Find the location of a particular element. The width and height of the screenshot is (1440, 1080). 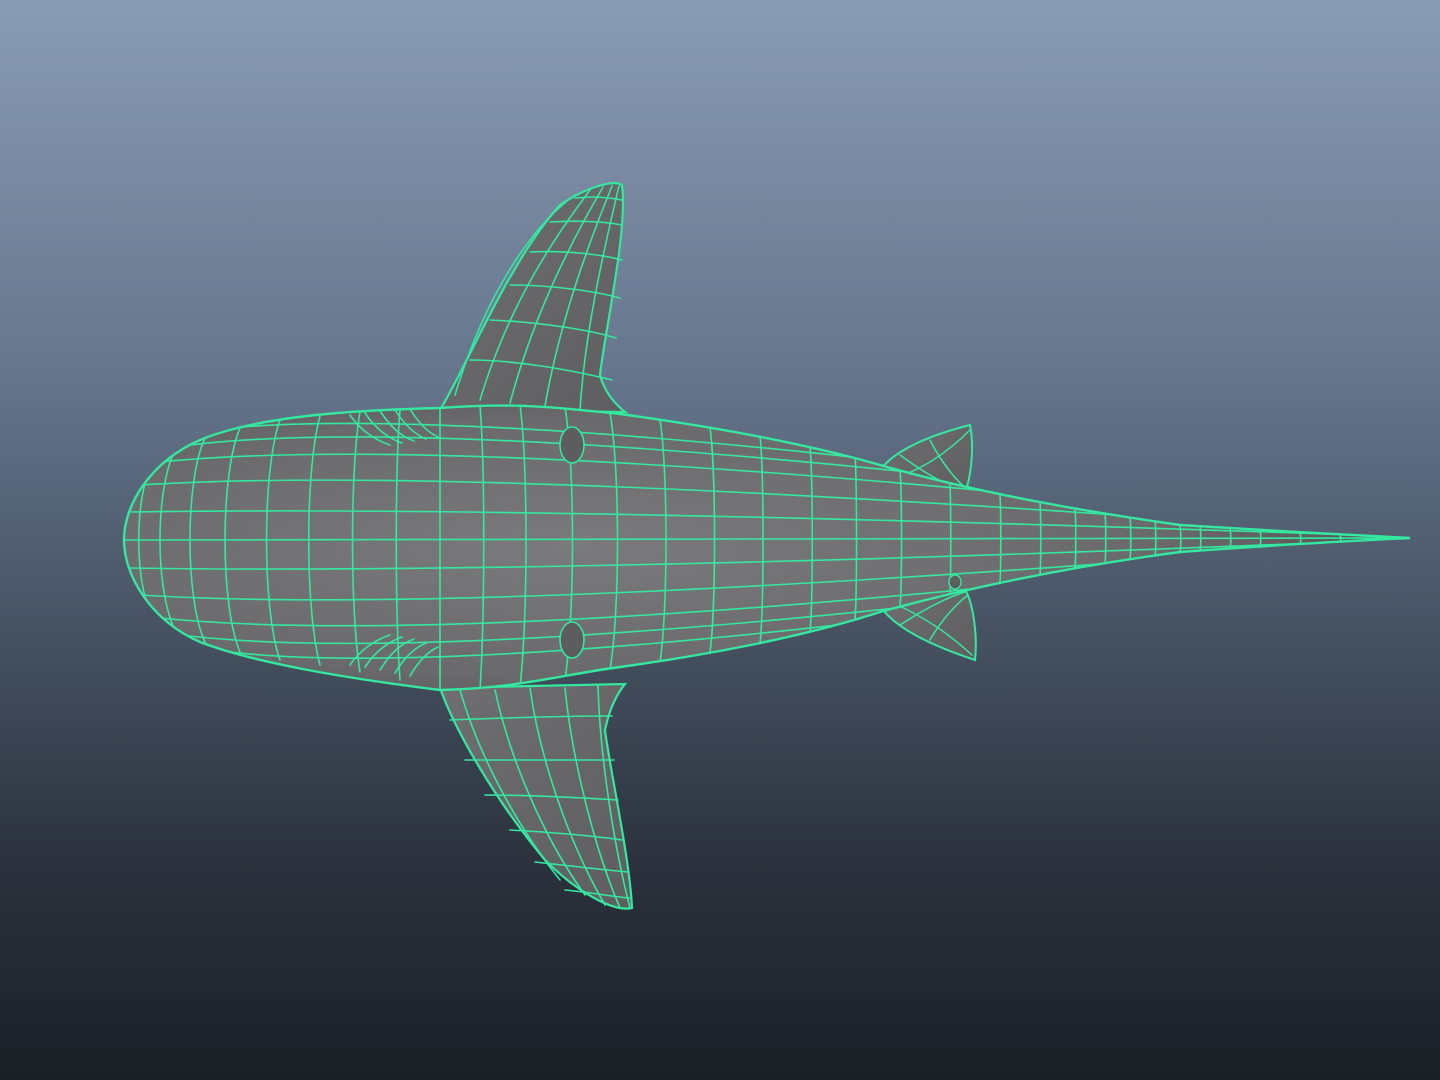

pectoral-fin-bottom is located at coordinates (536, 796).